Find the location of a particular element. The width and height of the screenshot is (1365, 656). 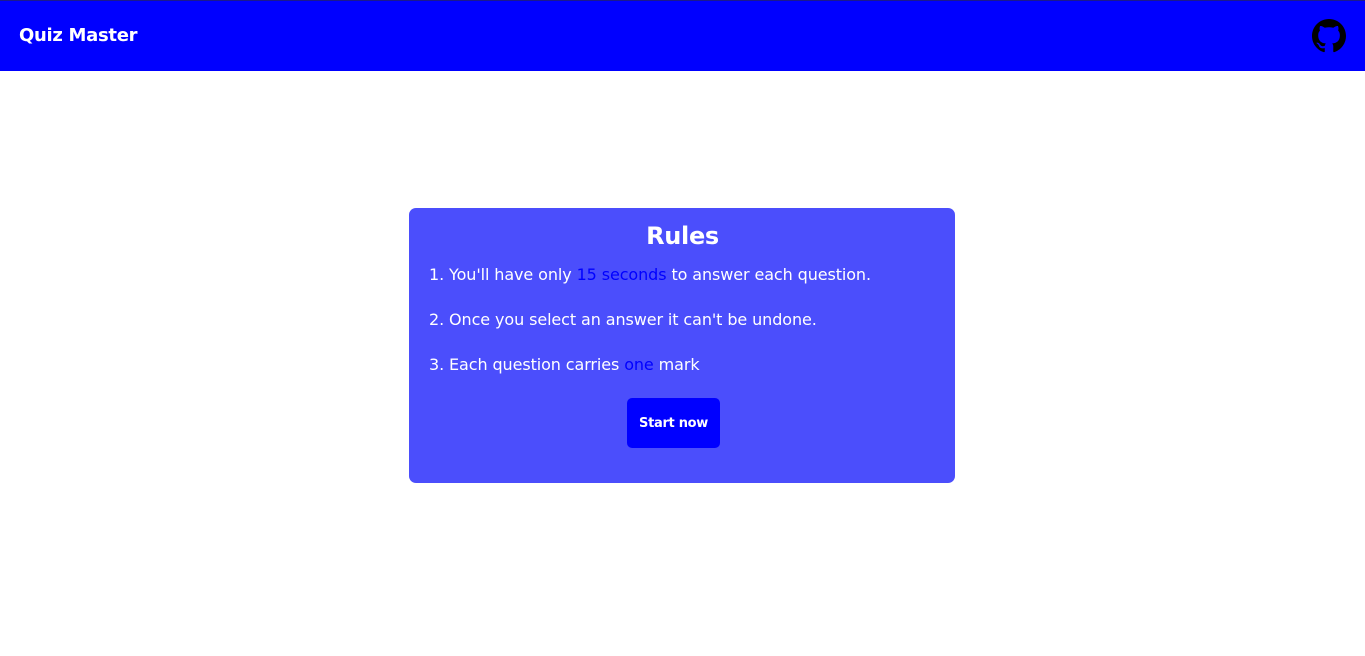

rule-highlight: 15 seconds is located at coordinates (621, 274).